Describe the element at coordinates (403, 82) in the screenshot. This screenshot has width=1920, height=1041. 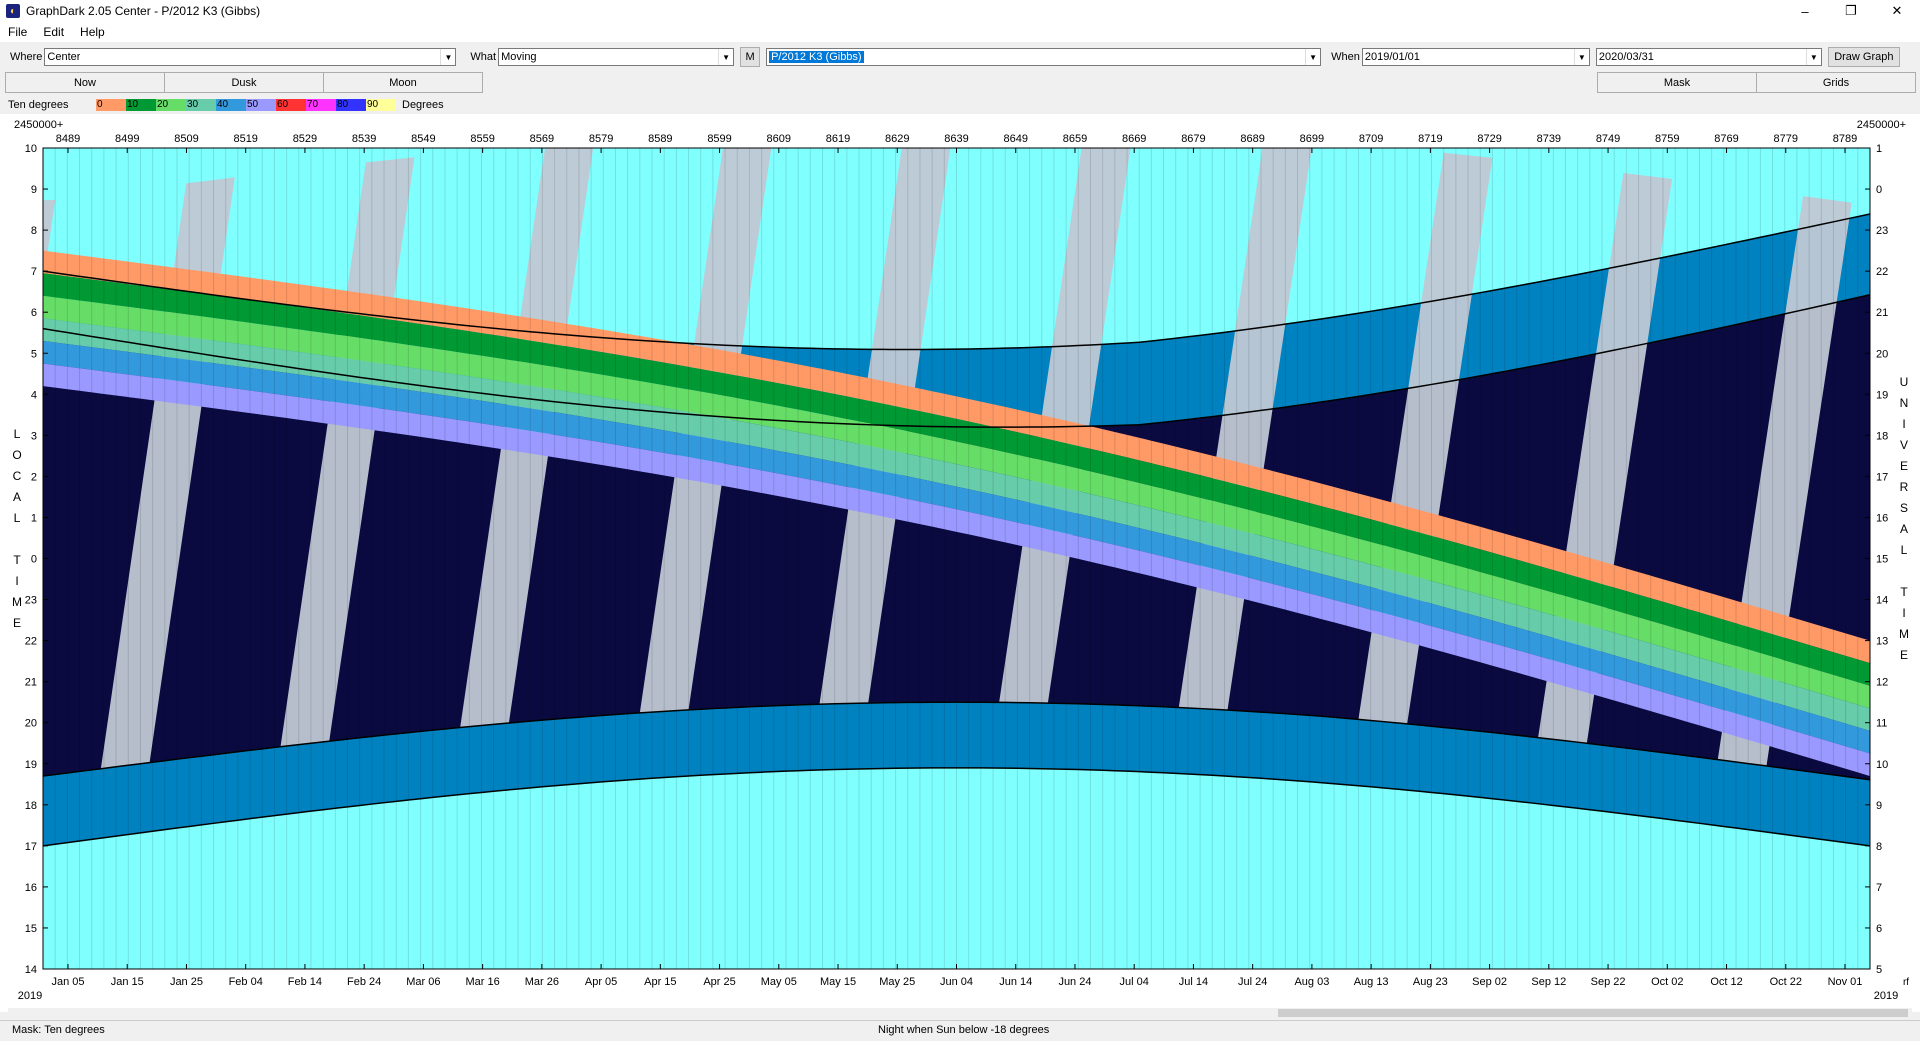
I see `tab-moon: Moon` at that location.